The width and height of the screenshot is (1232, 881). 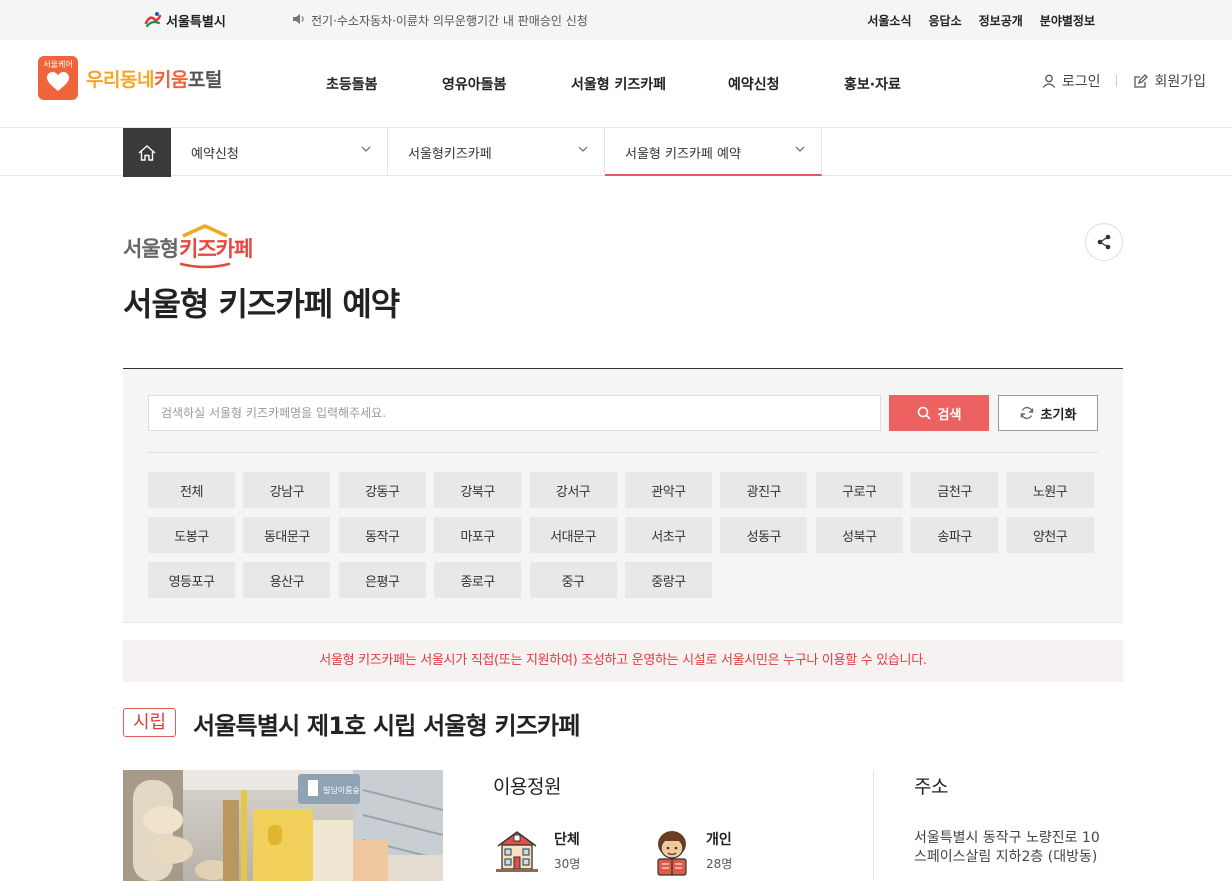 I want to click on nav-reservation: 예약신청, so click(x=786, y=84).